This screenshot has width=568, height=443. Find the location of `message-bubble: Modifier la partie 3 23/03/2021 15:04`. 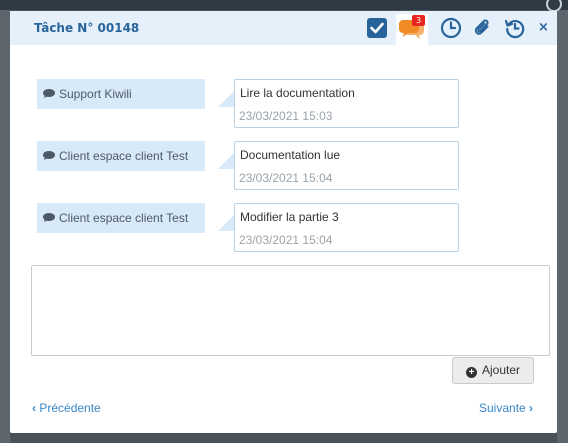

message-bubble: Modifier la partie 3 23/03/2021 15:04 is located at coordinates (346, 227).